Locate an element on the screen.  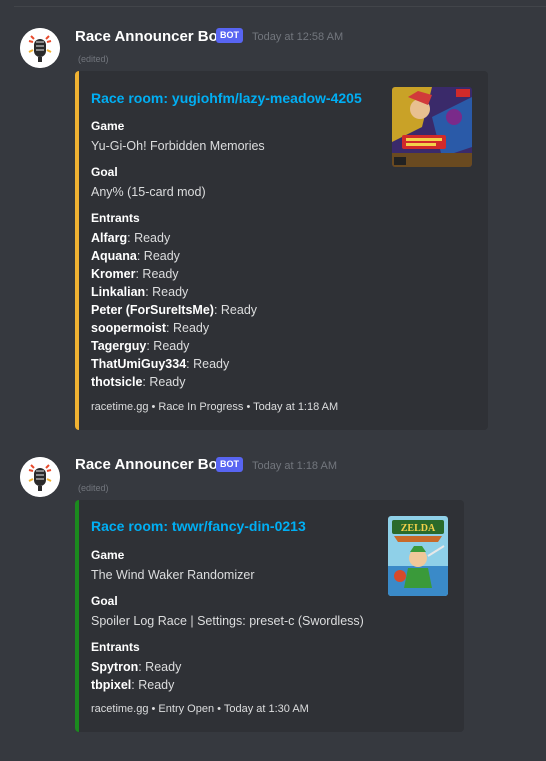
game-thumbnail is located at coordinates (432, 127).